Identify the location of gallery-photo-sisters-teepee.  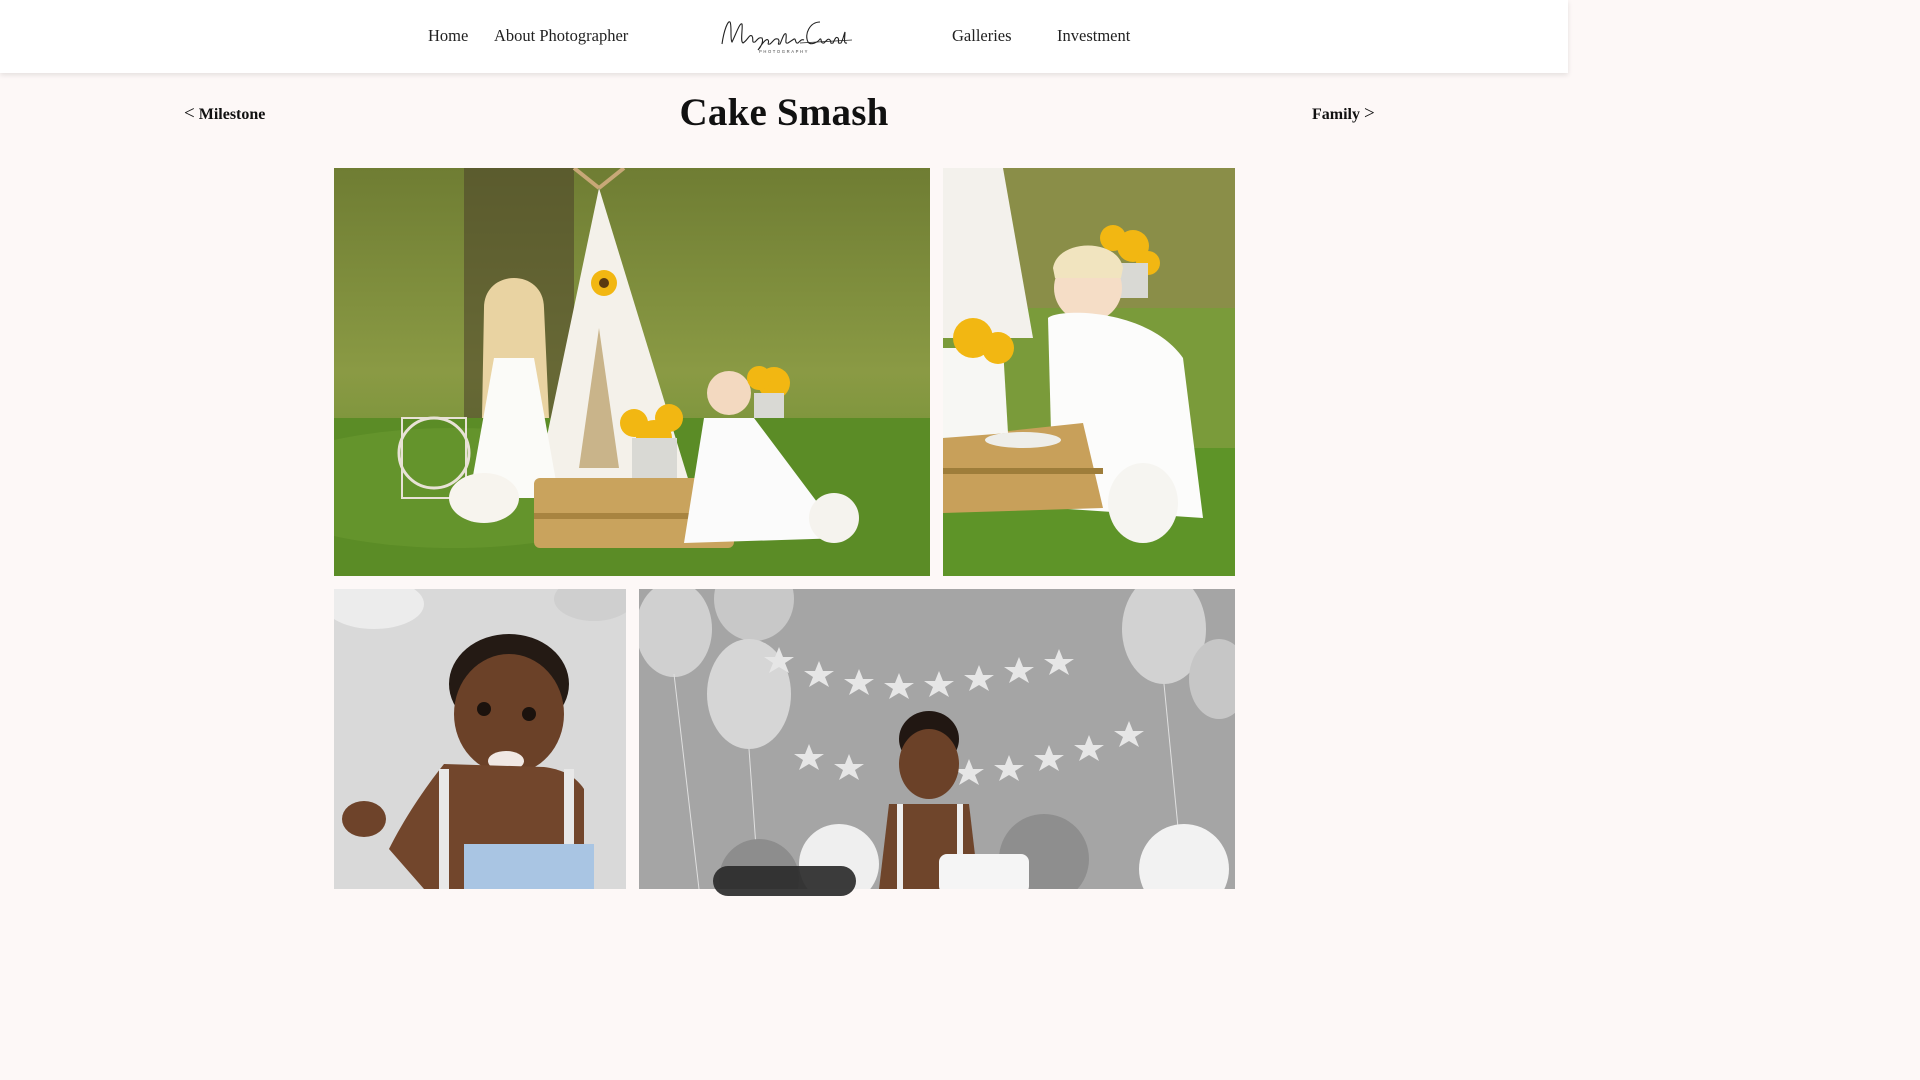
(632, 372).